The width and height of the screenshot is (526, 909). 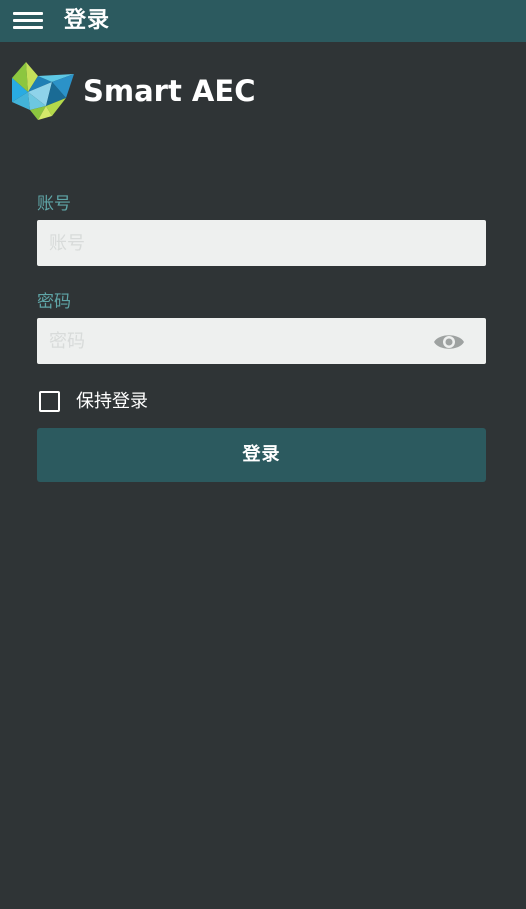 I want to click on smart-aec-logo-icon, so click(x=43, y=91).